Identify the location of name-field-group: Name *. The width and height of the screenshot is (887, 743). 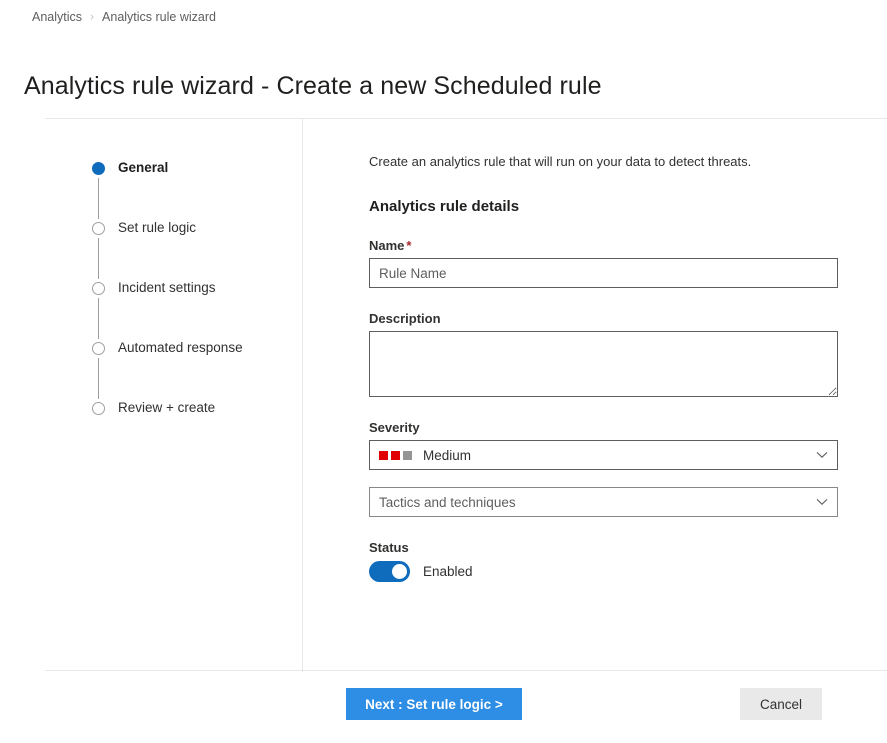
(603, 263).